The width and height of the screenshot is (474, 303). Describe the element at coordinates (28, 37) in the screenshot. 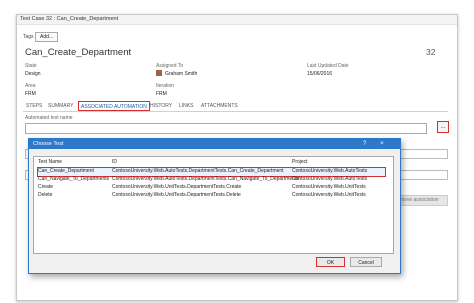

I see `tags-label: Tags` at that location.